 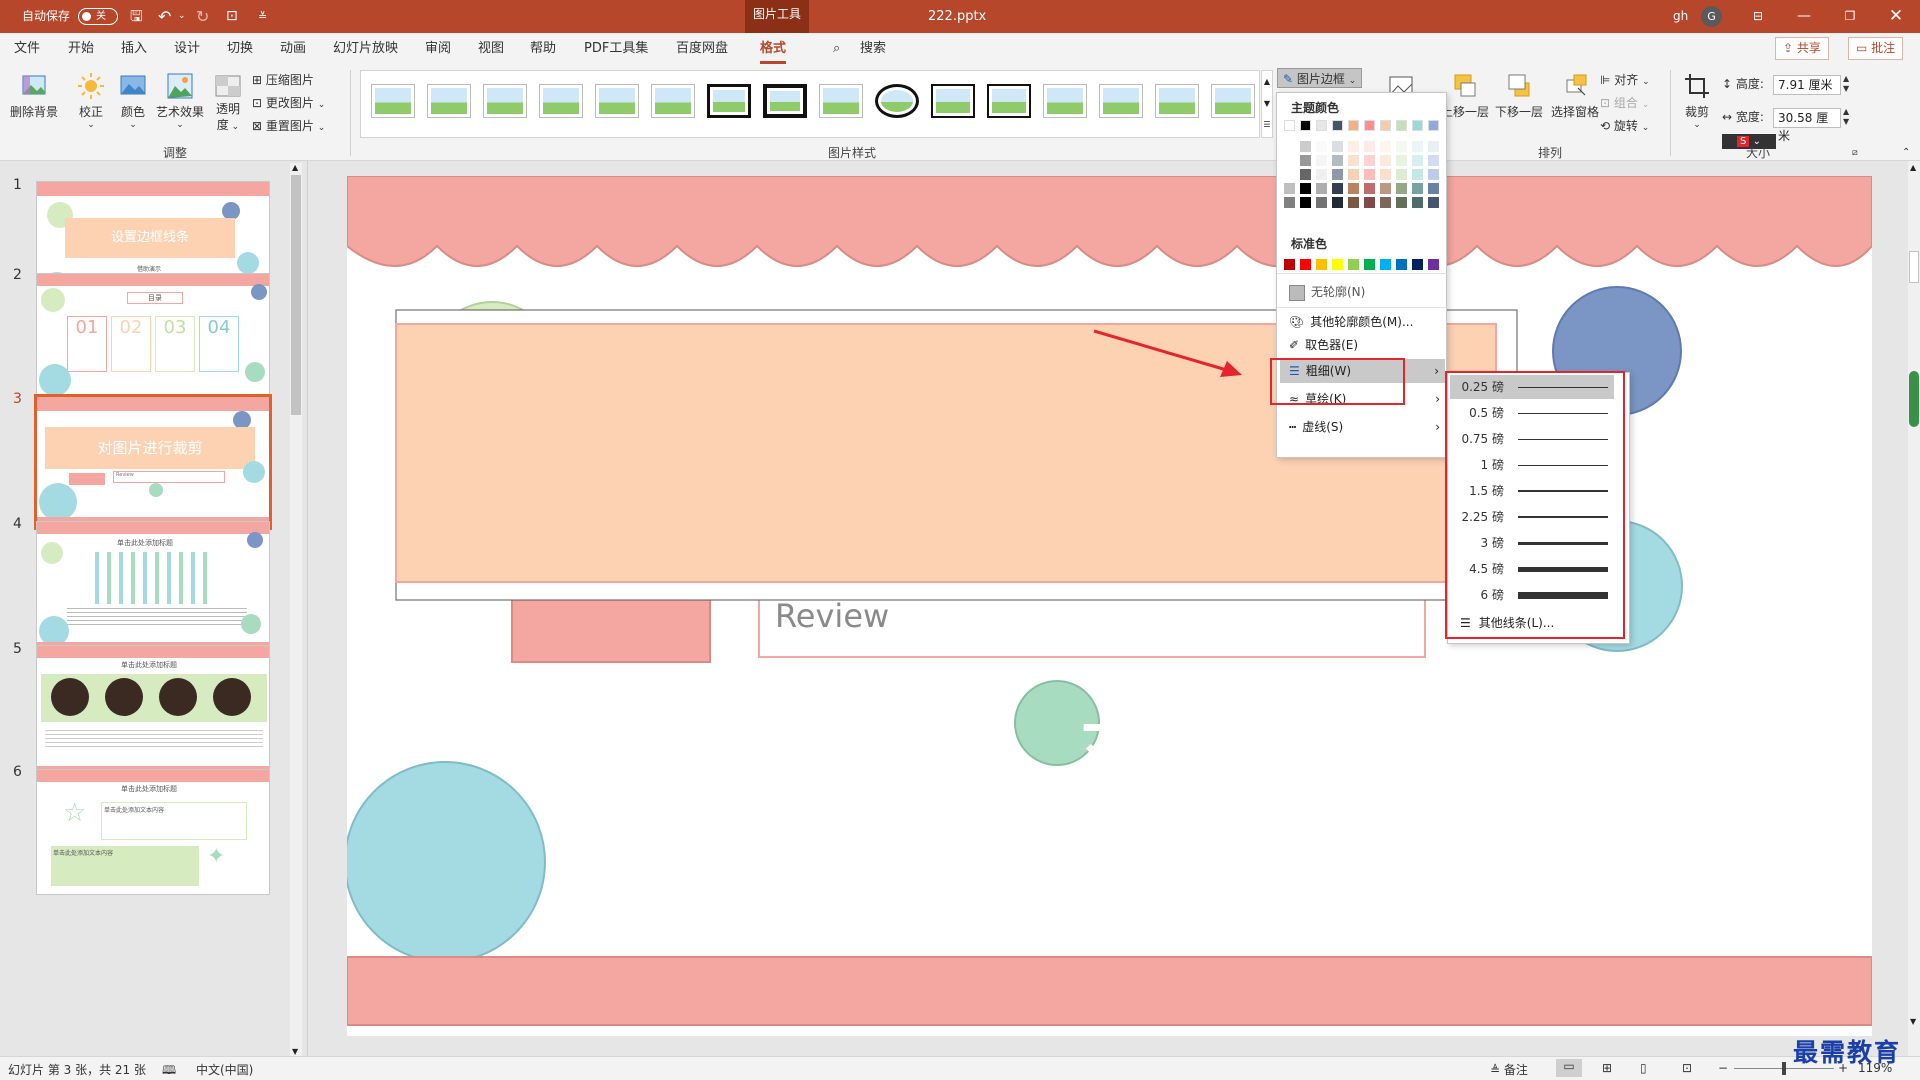 I want to click on minimize-icon: —, so click(x=1804, y=16).